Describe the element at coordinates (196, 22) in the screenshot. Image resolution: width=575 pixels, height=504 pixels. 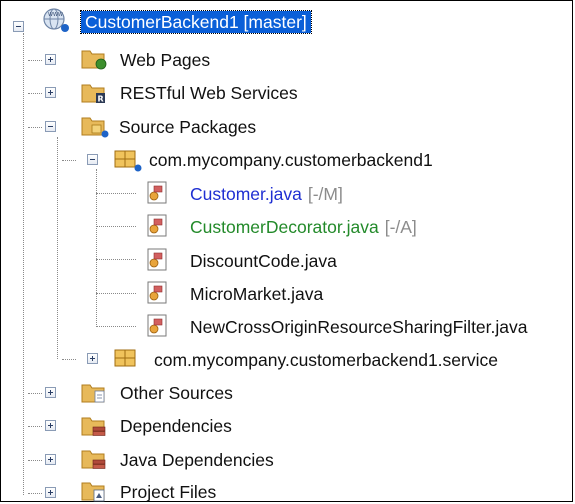
I see `tree-root-label: CustomerBackend1 [master]` at that location.